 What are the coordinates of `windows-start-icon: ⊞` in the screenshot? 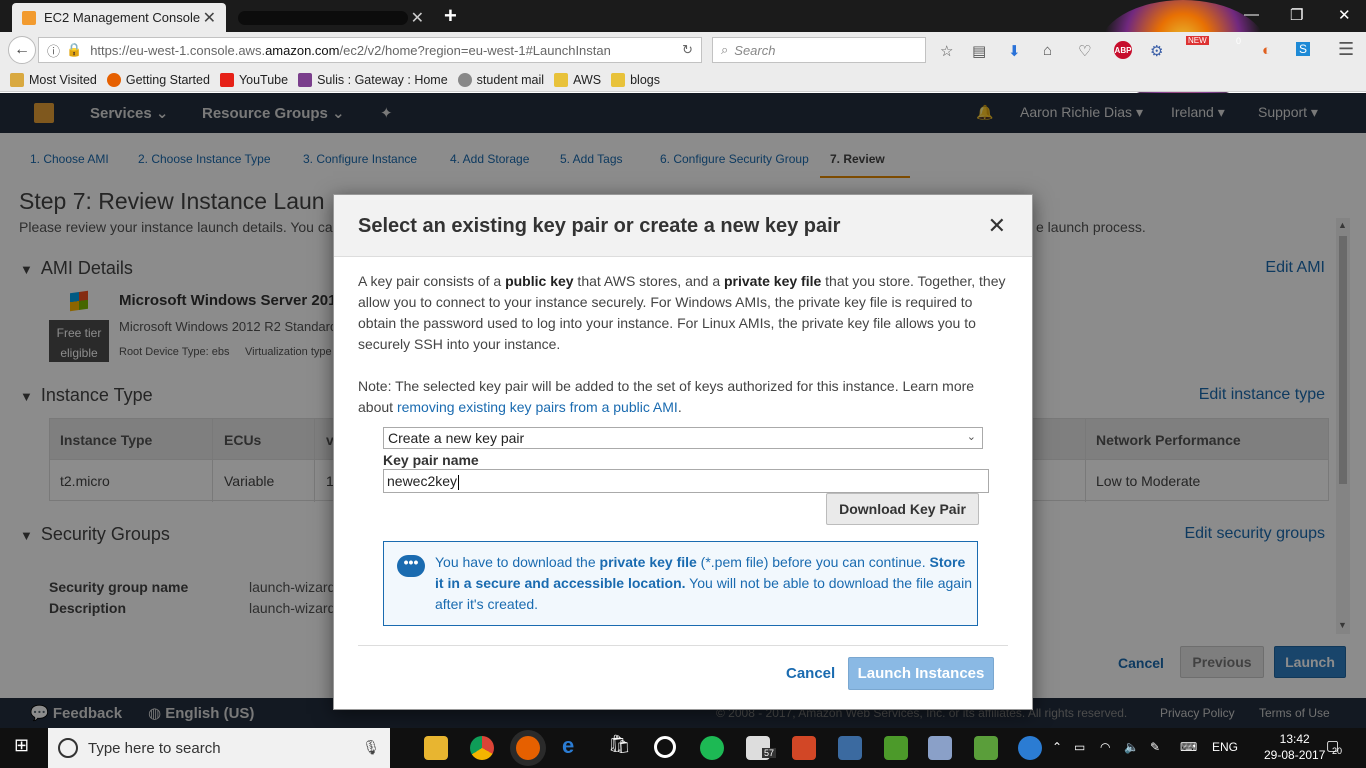 It's located at (21, 745).